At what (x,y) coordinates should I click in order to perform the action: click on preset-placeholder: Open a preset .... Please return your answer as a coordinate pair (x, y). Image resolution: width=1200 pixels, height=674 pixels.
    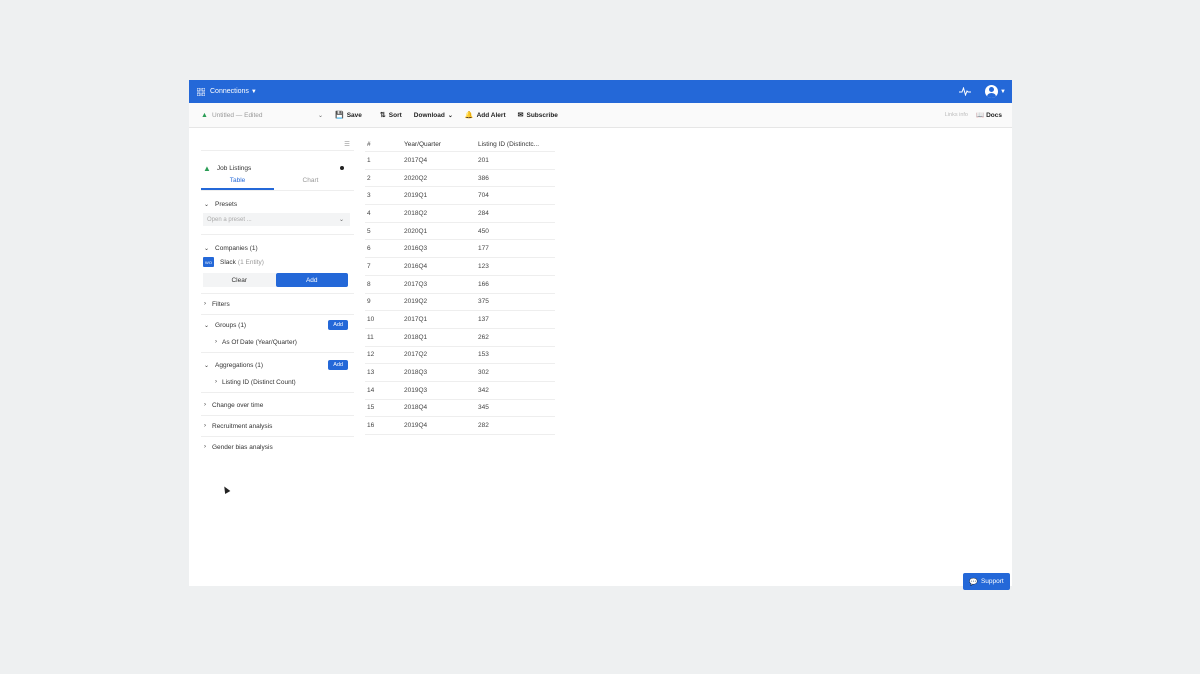
    Looking at the image, I should click on (229, 219).